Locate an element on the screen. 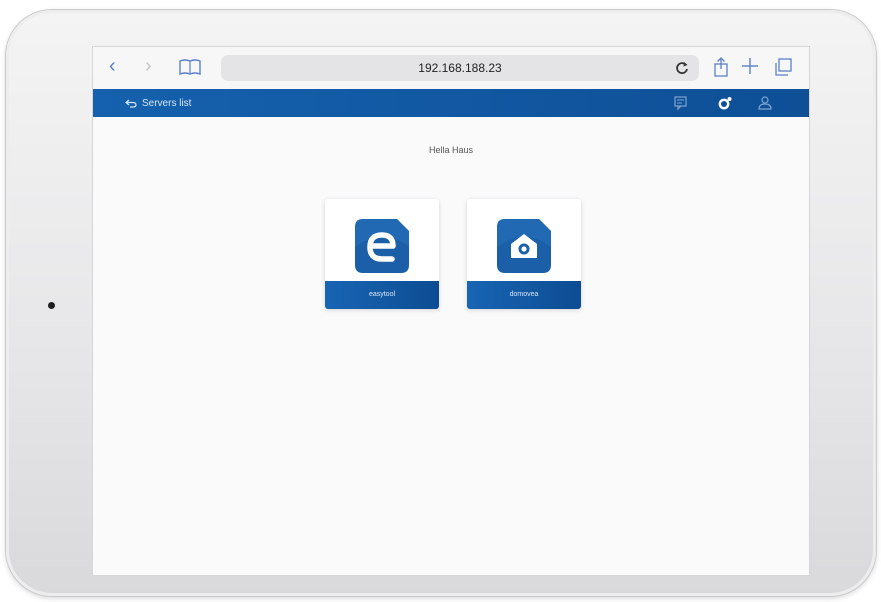 This screenshot has width=881, height=602. share-icon is located at coordinates (721, 69).